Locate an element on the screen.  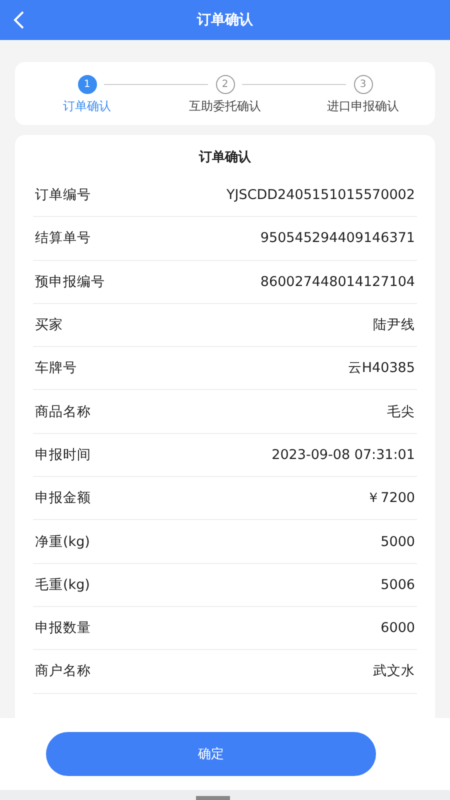
field-label: 商户名称 is located at coordinates (62, 671).